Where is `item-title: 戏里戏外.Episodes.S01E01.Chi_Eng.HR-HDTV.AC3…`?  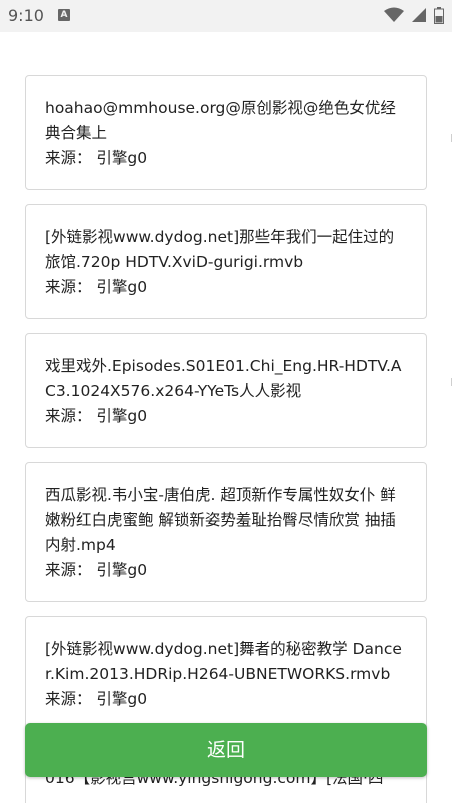 item-title: 戏里戏外.Episodes.S01E01.Chi_Eng.HR-HDTV.AC3… is located at coordinates (223, 378).